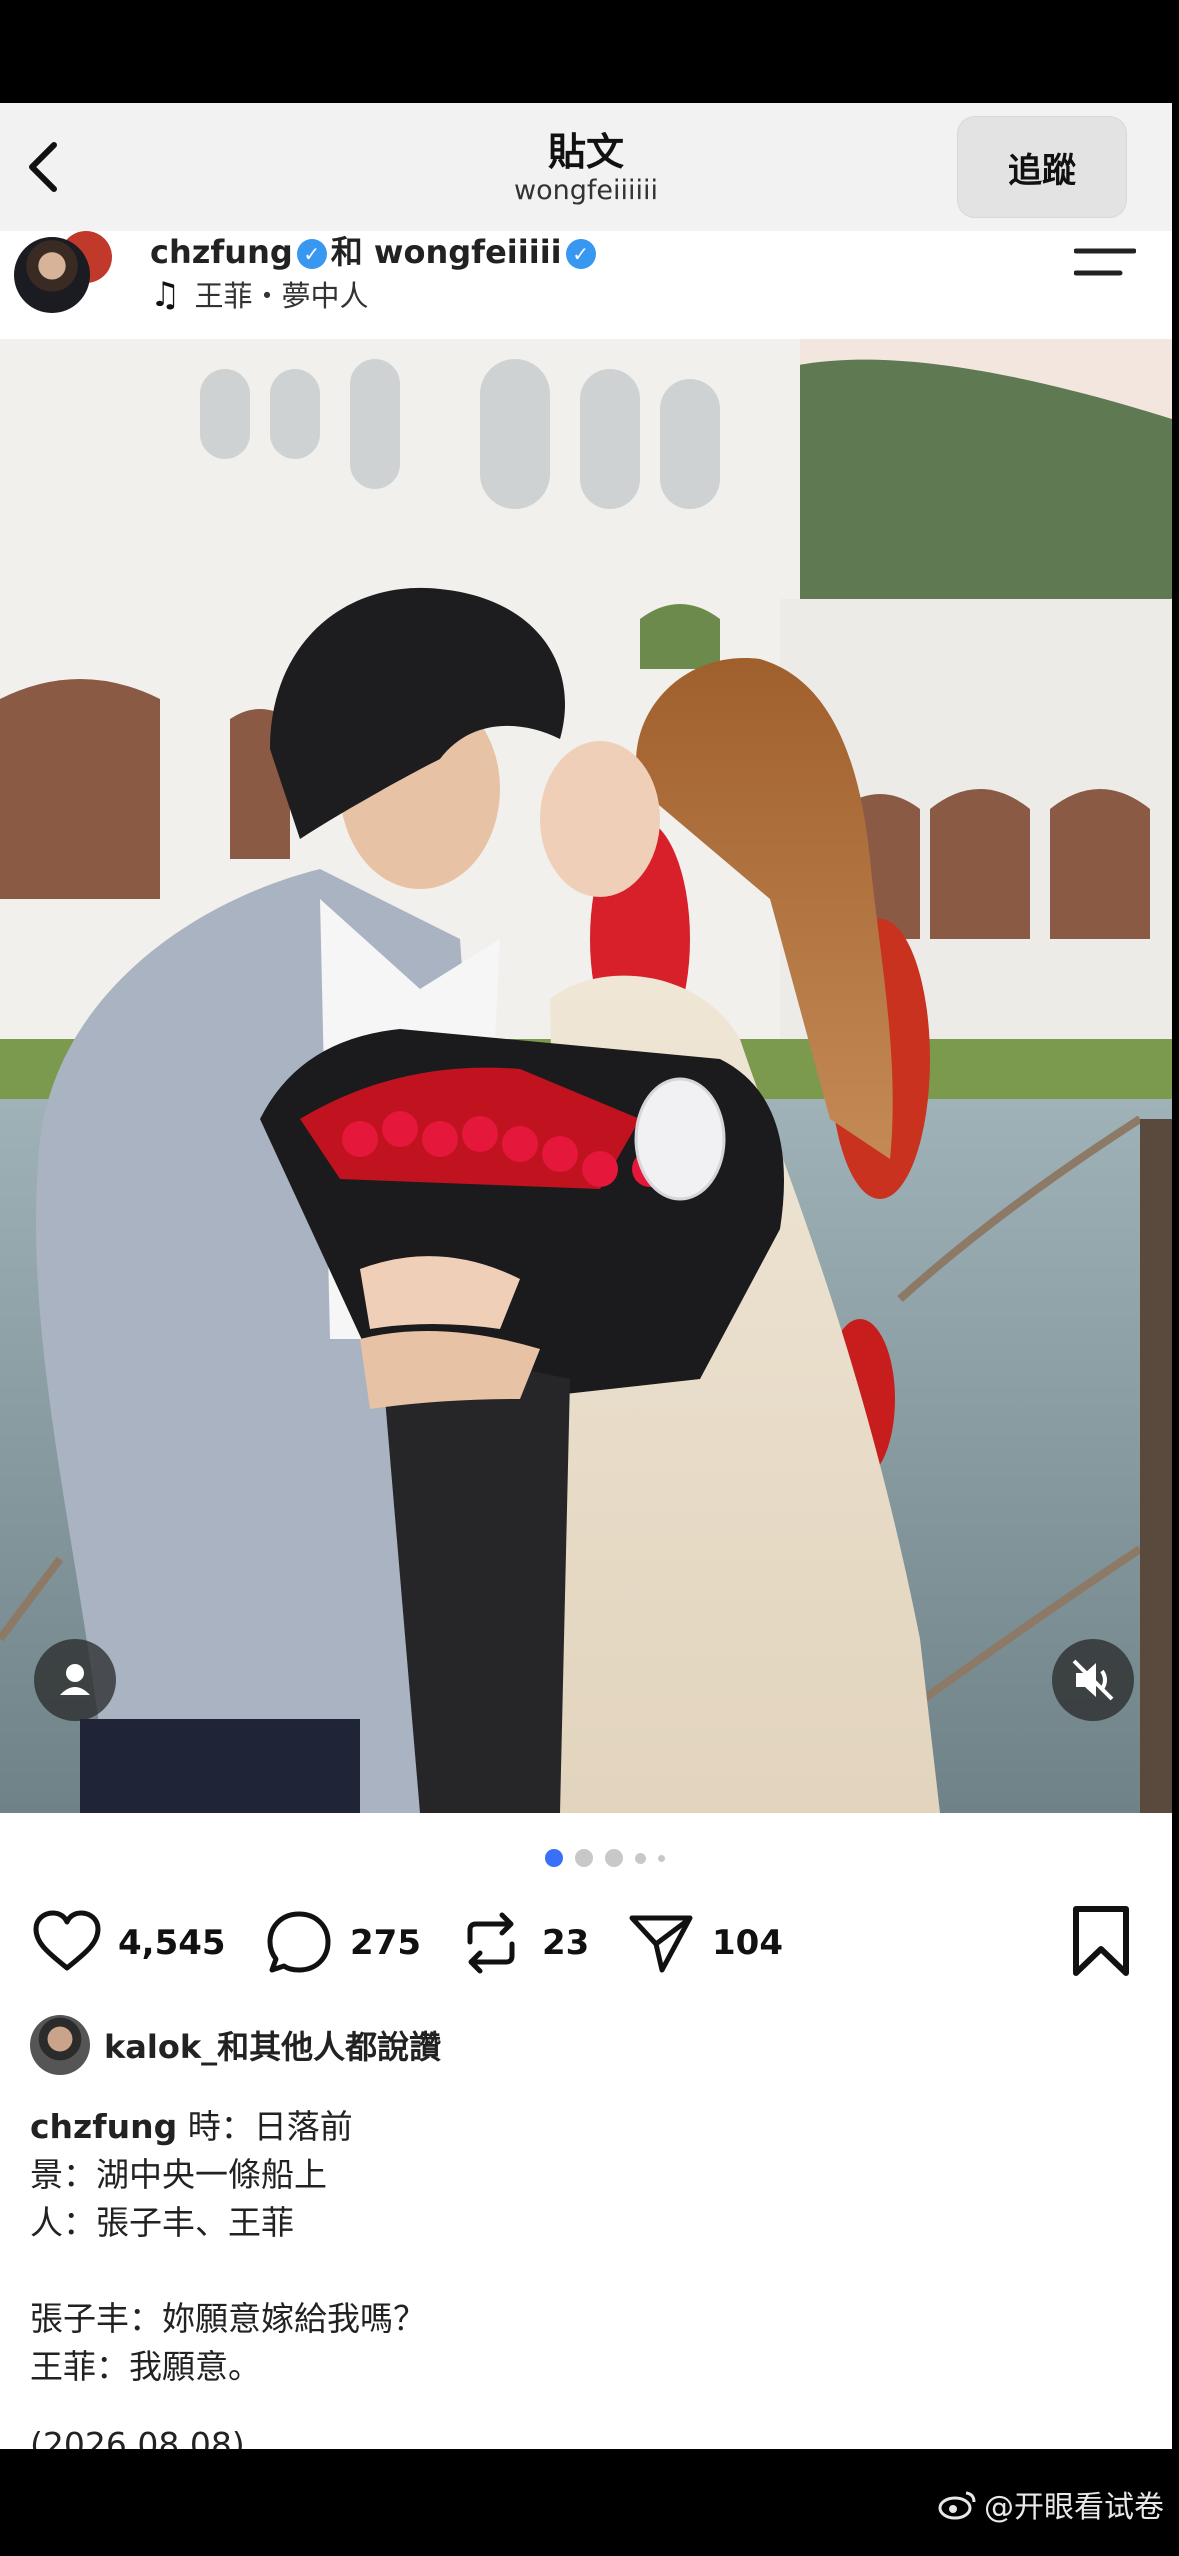  What do you see at coordinates (75, 1680) in the screenshot?
I see `user-tag-icon` at bounding box center [75, 1680].